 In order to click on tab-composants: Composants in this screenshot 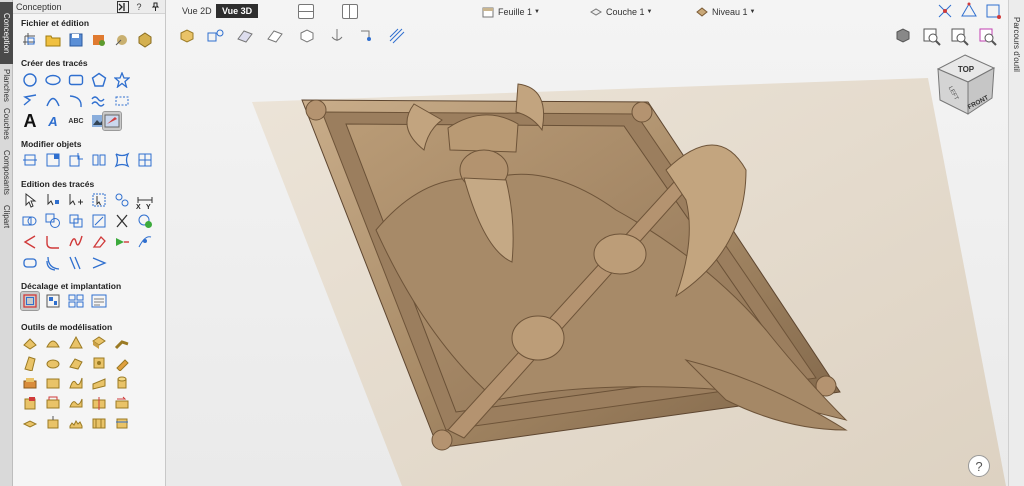, I will do `click(6, 172)`.